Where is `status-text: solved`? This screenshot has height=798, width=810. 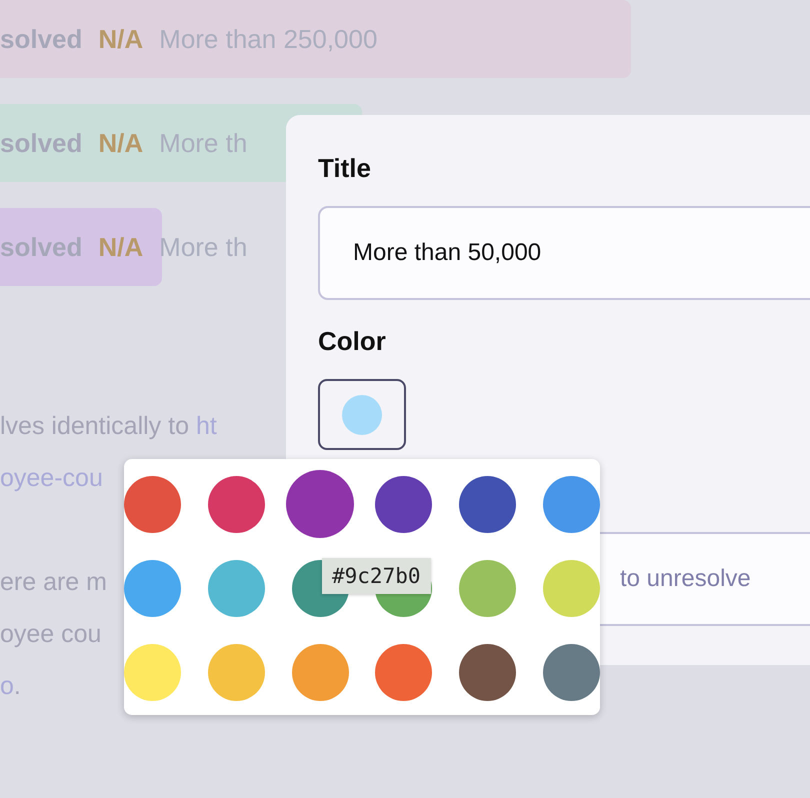 status-text: solved is located at coordinates (41, 39).